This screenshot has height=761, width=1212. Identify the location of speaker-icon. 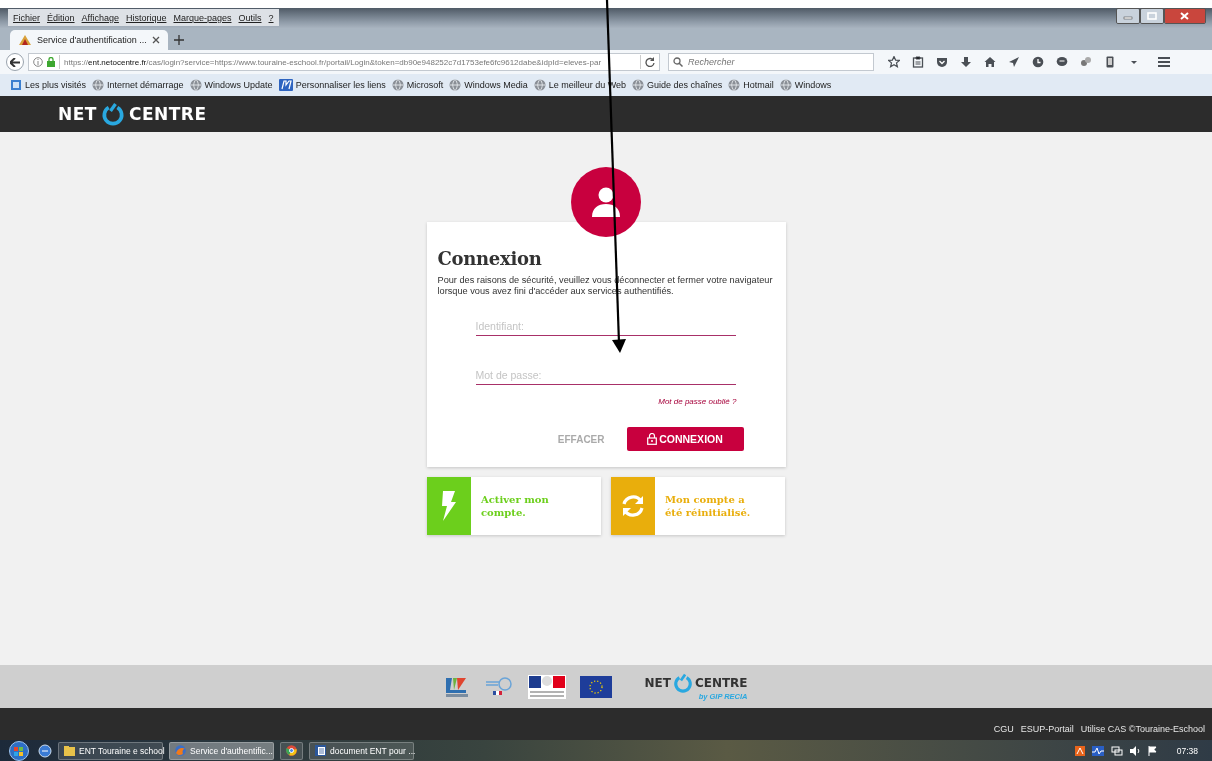
(1135, 750).